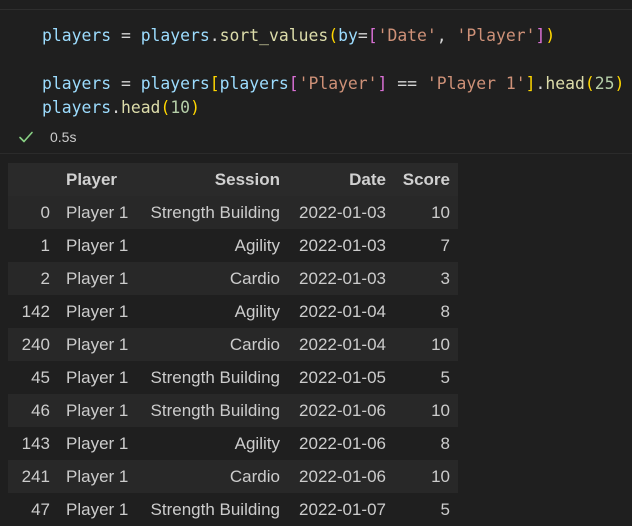  Describe the element at coordinates (33, 245) in the screenshot. I see `row-index: 1` at that location.